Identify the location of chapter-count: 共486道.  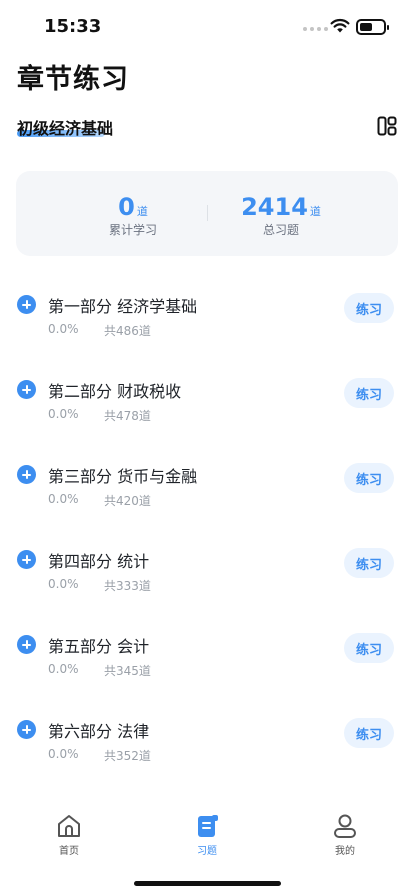
(127, 331).